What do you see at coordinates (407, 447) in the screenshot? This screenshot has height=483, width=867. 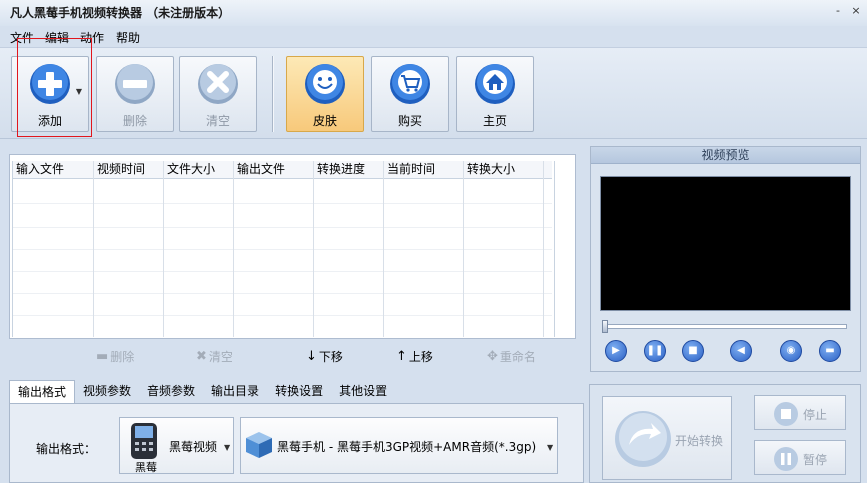 I see `format-value: 黑莓手机 - 黑莓手机3GP视频+AMR音频(*.3gp)` at bounding box center [407, 447].